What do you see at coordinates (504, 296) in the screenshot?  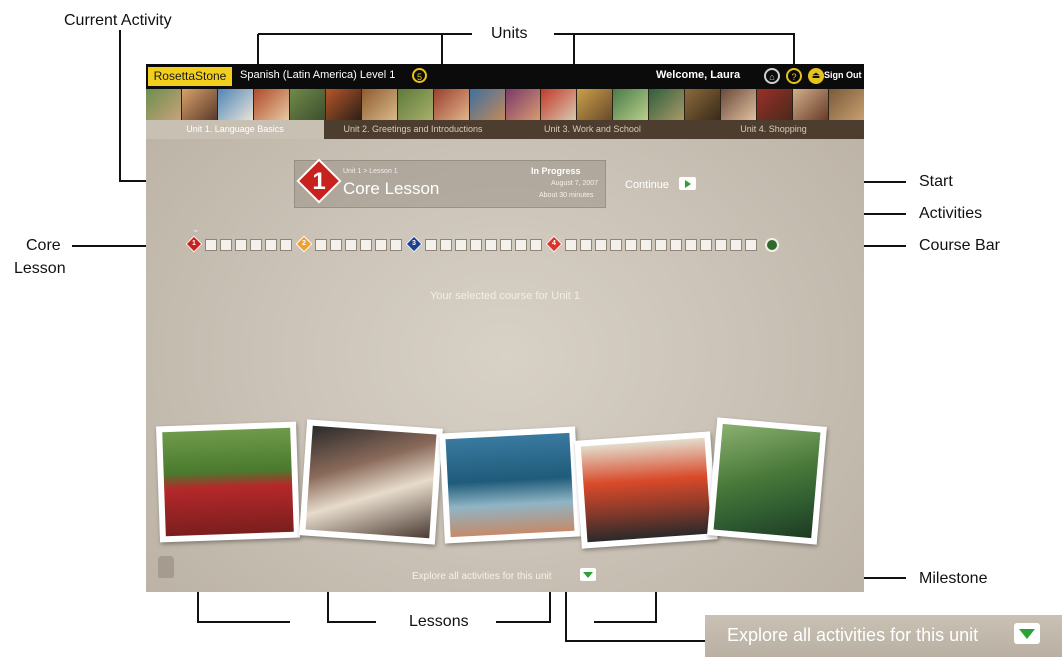 I see `selected-course-text: Your selected course for Unit 1` at bounding box center [504, 296].